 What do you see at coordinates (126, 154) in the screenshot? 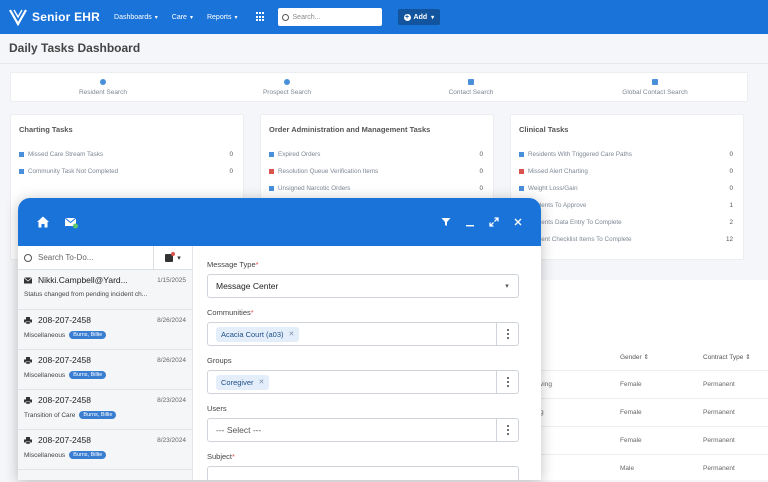
I see `task-row: Missed Care Stream Tasks 0` at bounding box center [126, 154].